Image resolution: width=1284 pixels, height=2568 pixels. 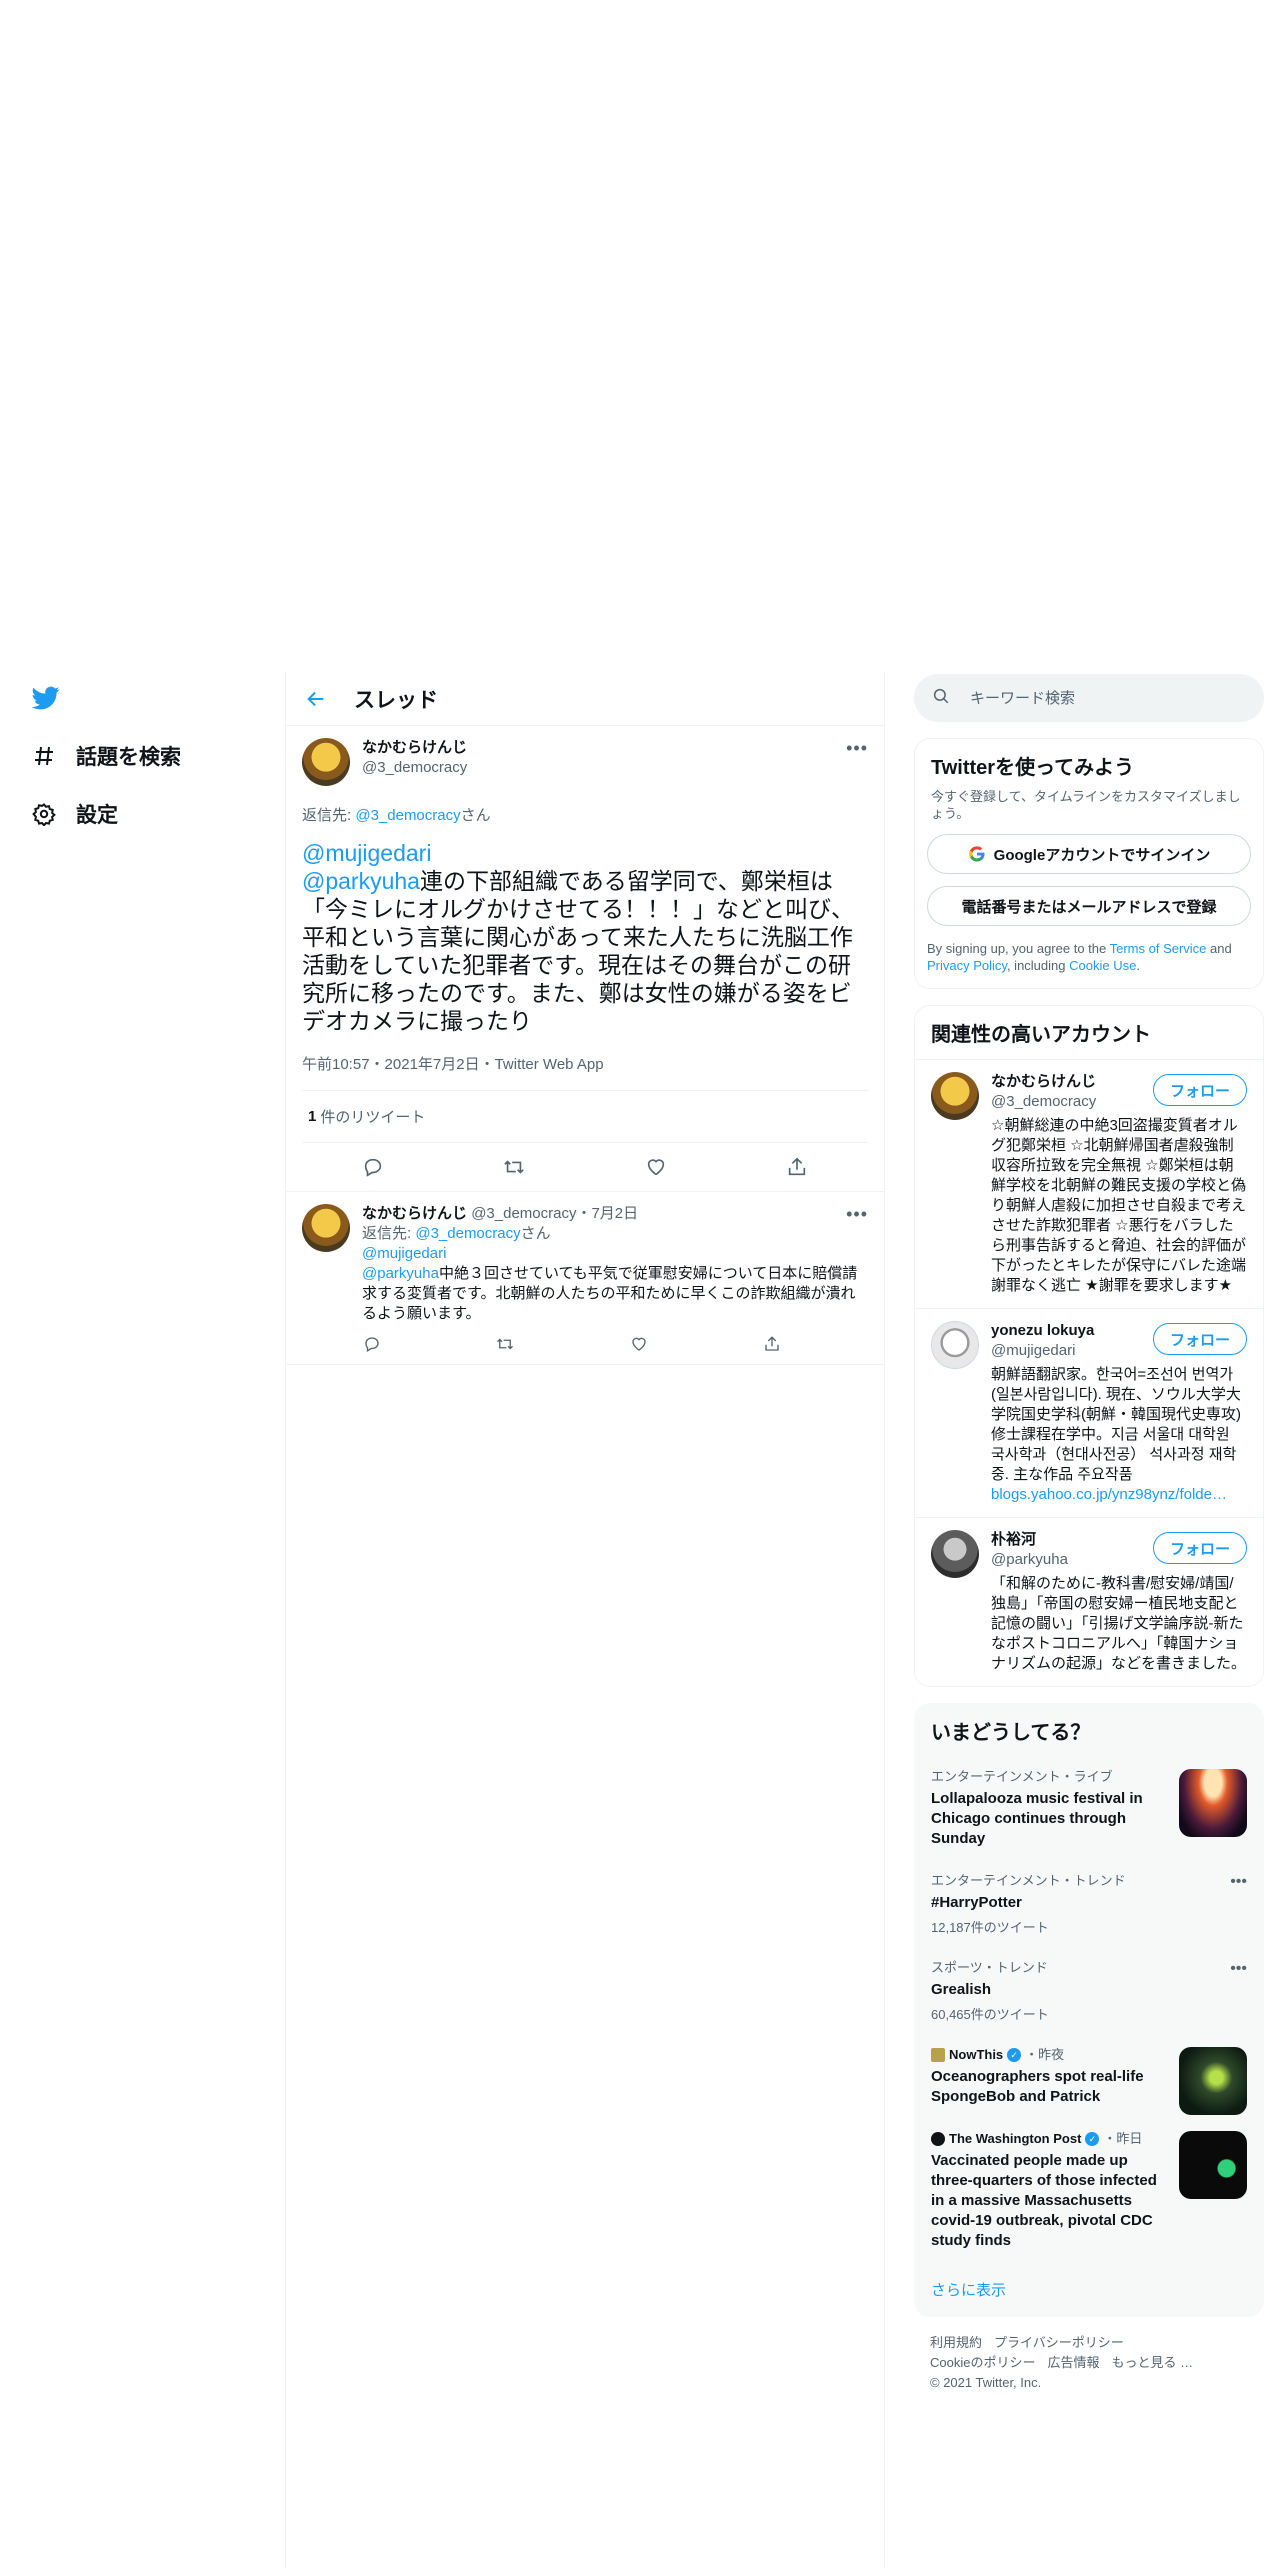 I want to click on twitter-bird-icon, so click(x=46, y=698).